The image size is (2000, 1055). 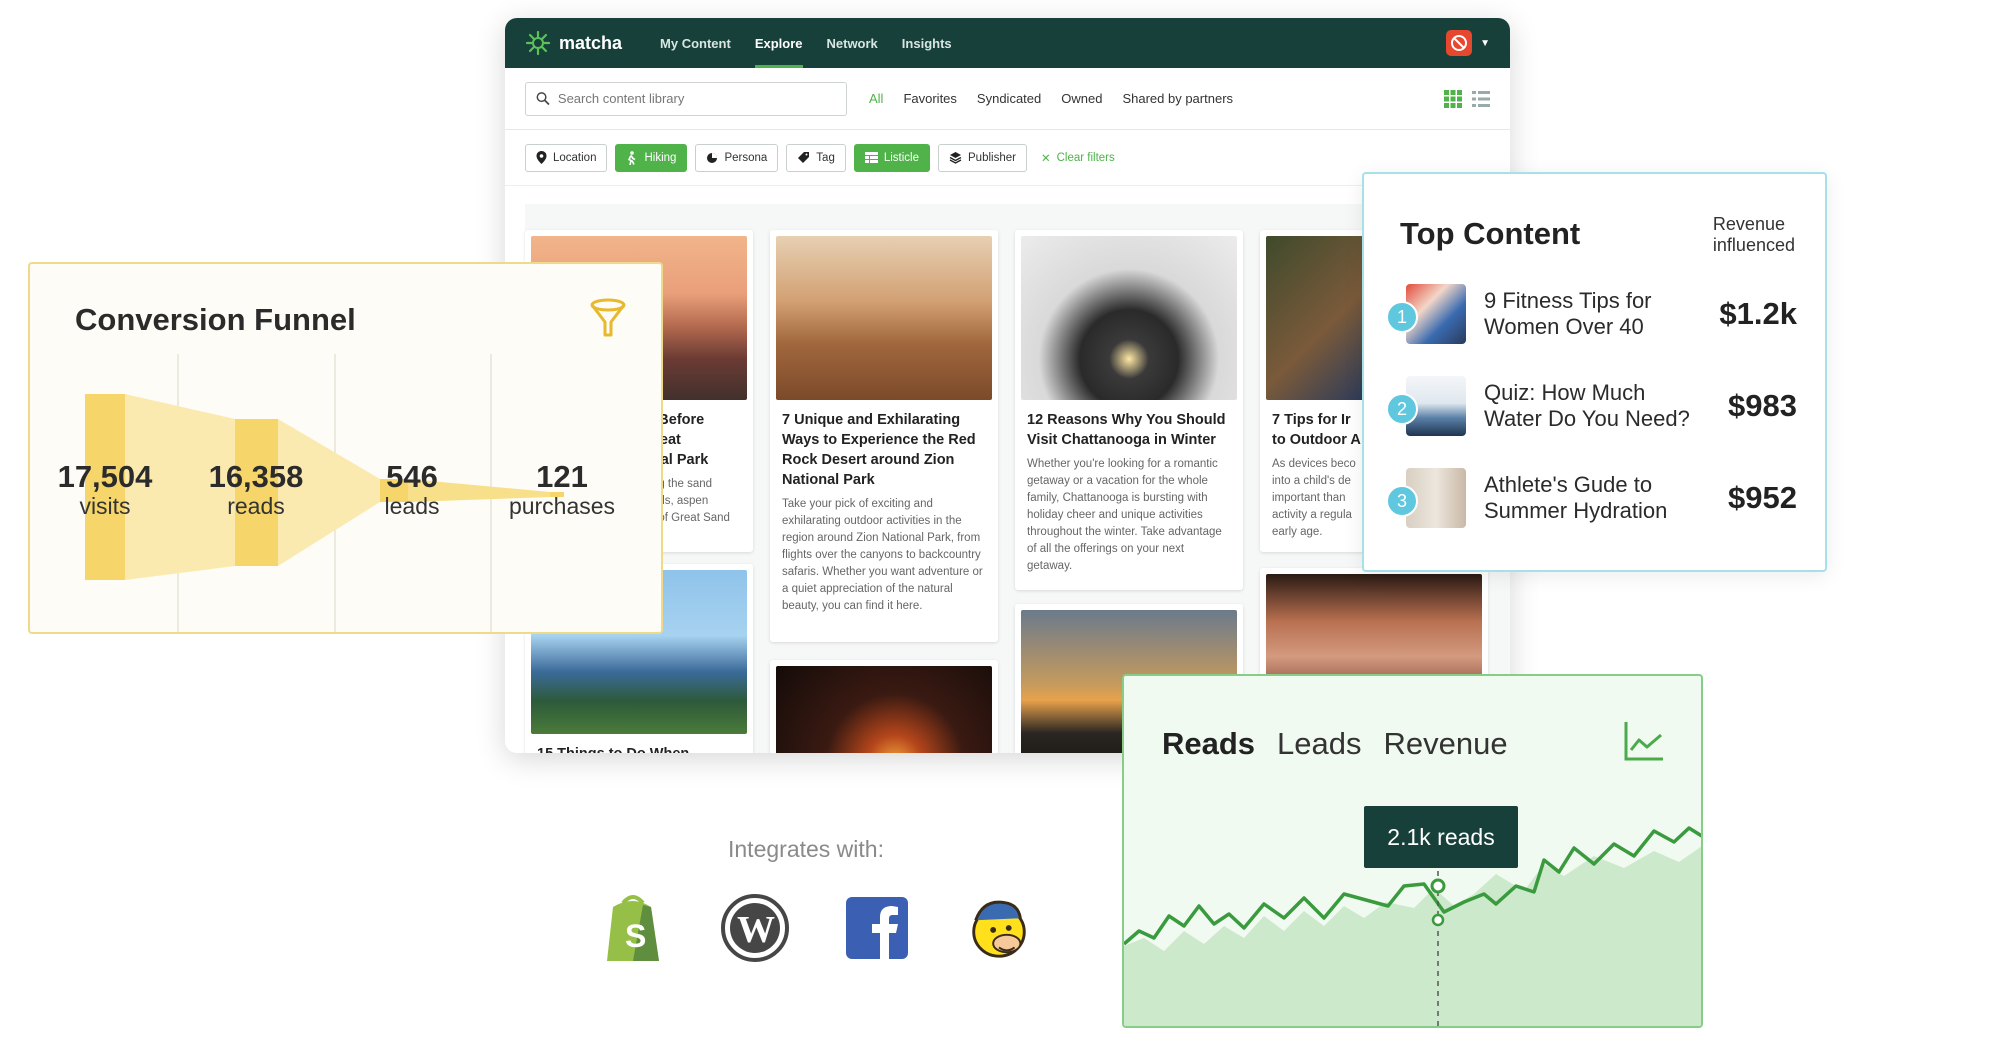 I want to click on wordpress-icon: W, so click(x=755, y=928).